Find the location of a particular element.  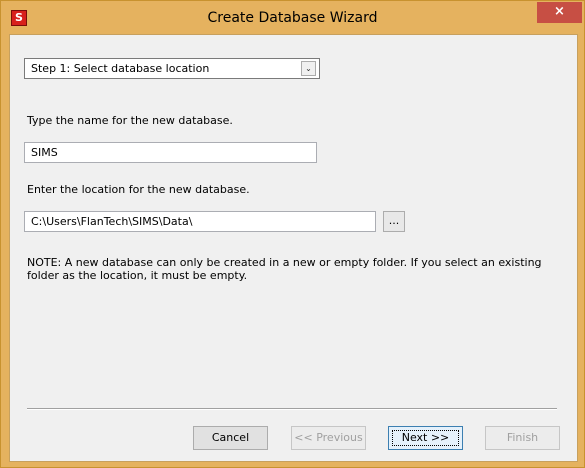

database-location-label: Enter the location for the new database. is located at coordinates (138, 189).